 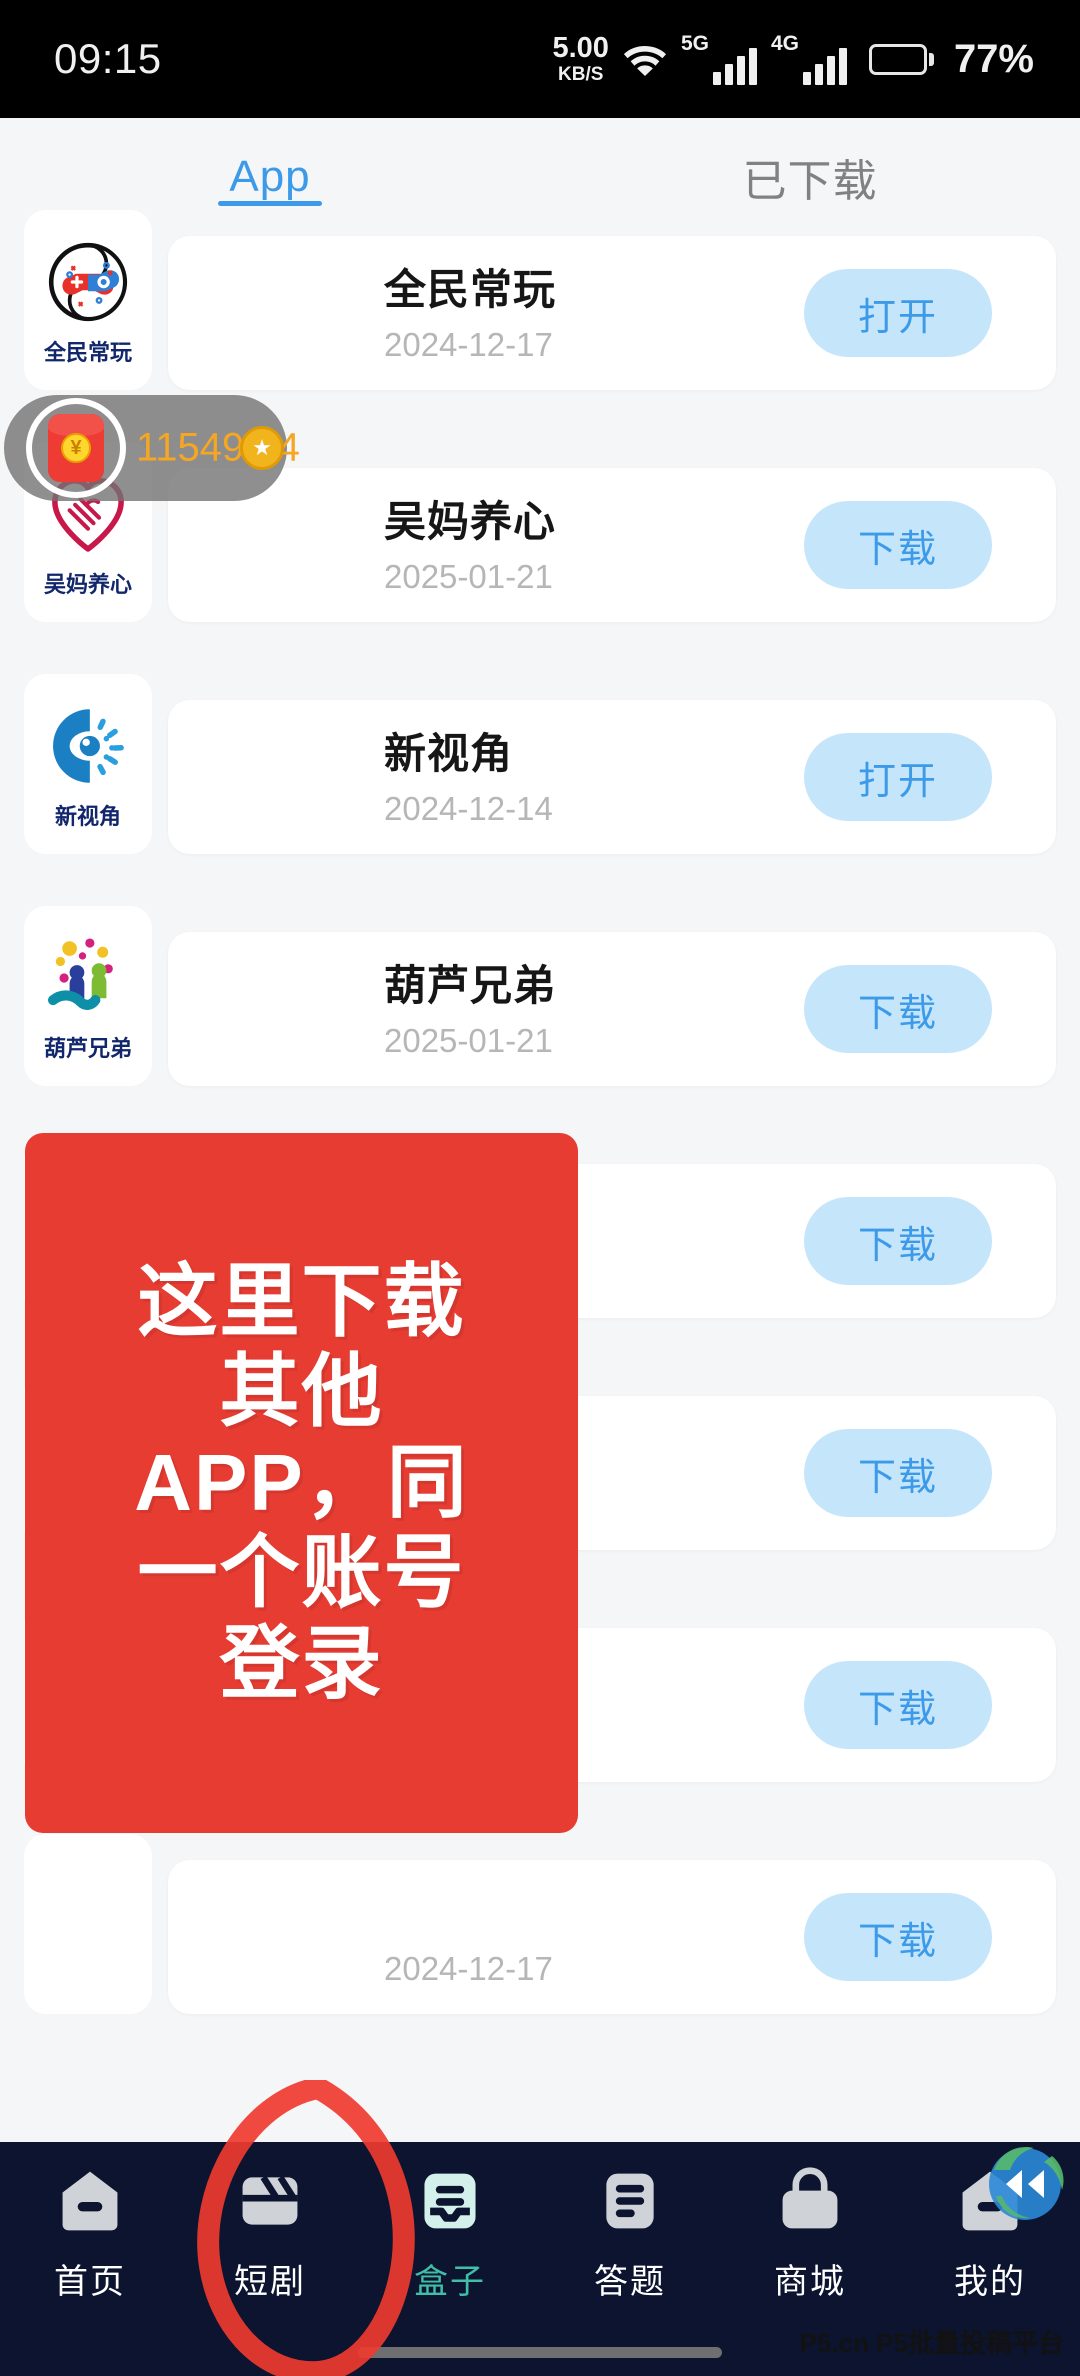 I want to click on network-speed-indicator: 5.00 KB/S, so click(x=580, y=58).